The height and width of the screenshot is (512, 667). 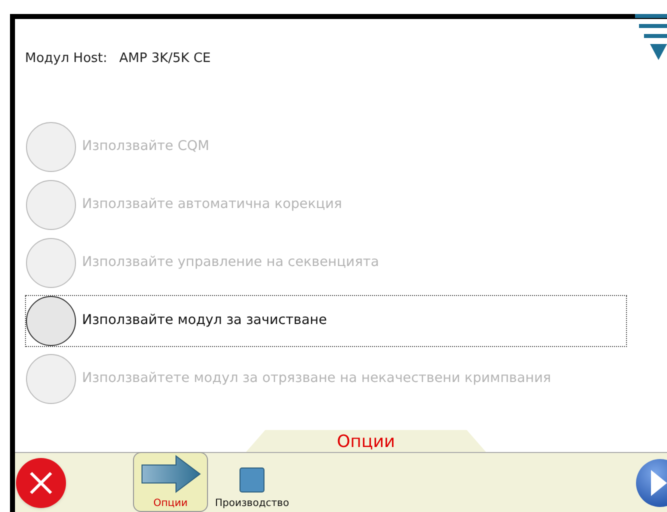 I want to click on mode-button: Производство, so click(x=252, y=482).